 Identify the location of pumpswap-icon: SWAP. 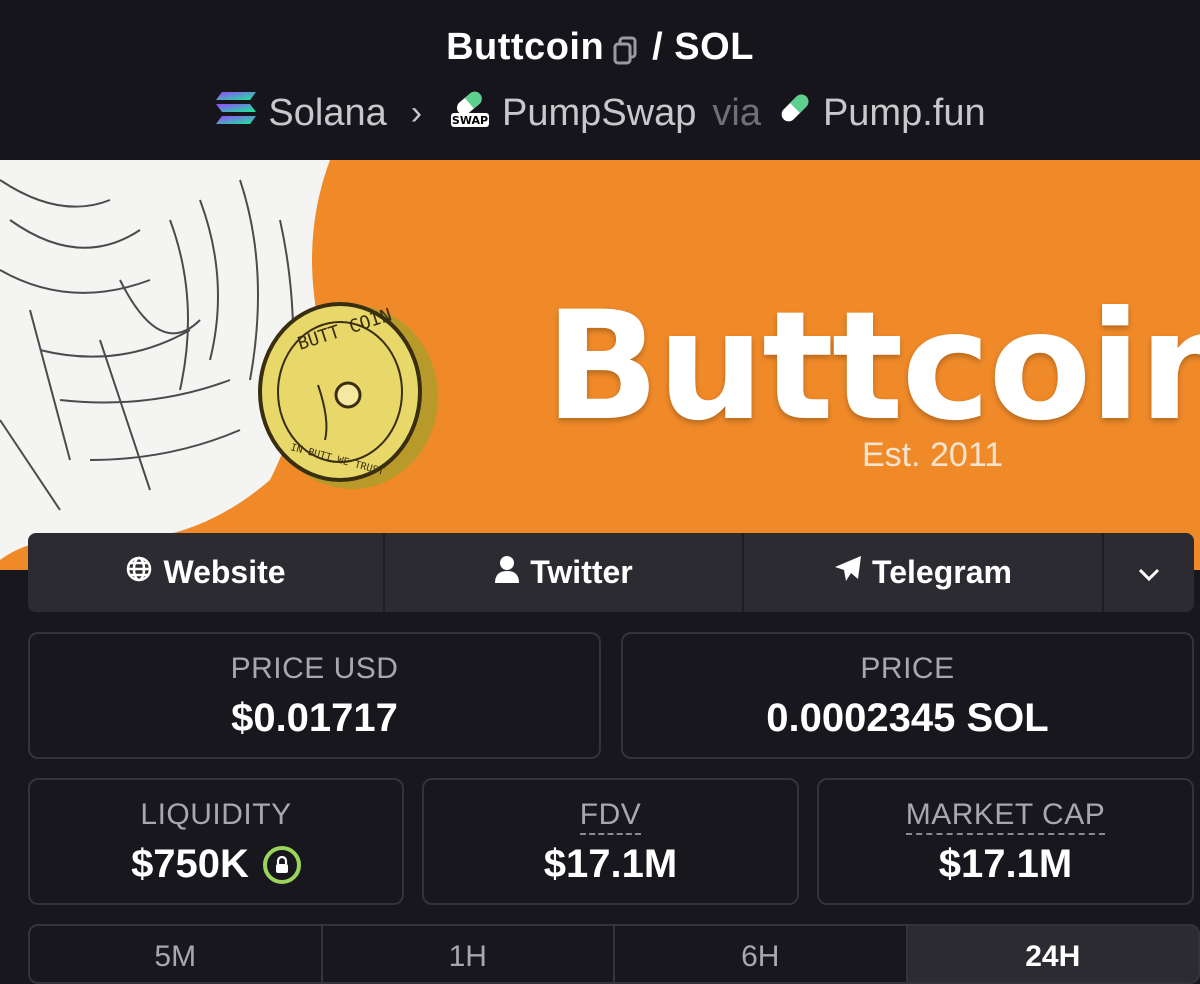
(470, 113).